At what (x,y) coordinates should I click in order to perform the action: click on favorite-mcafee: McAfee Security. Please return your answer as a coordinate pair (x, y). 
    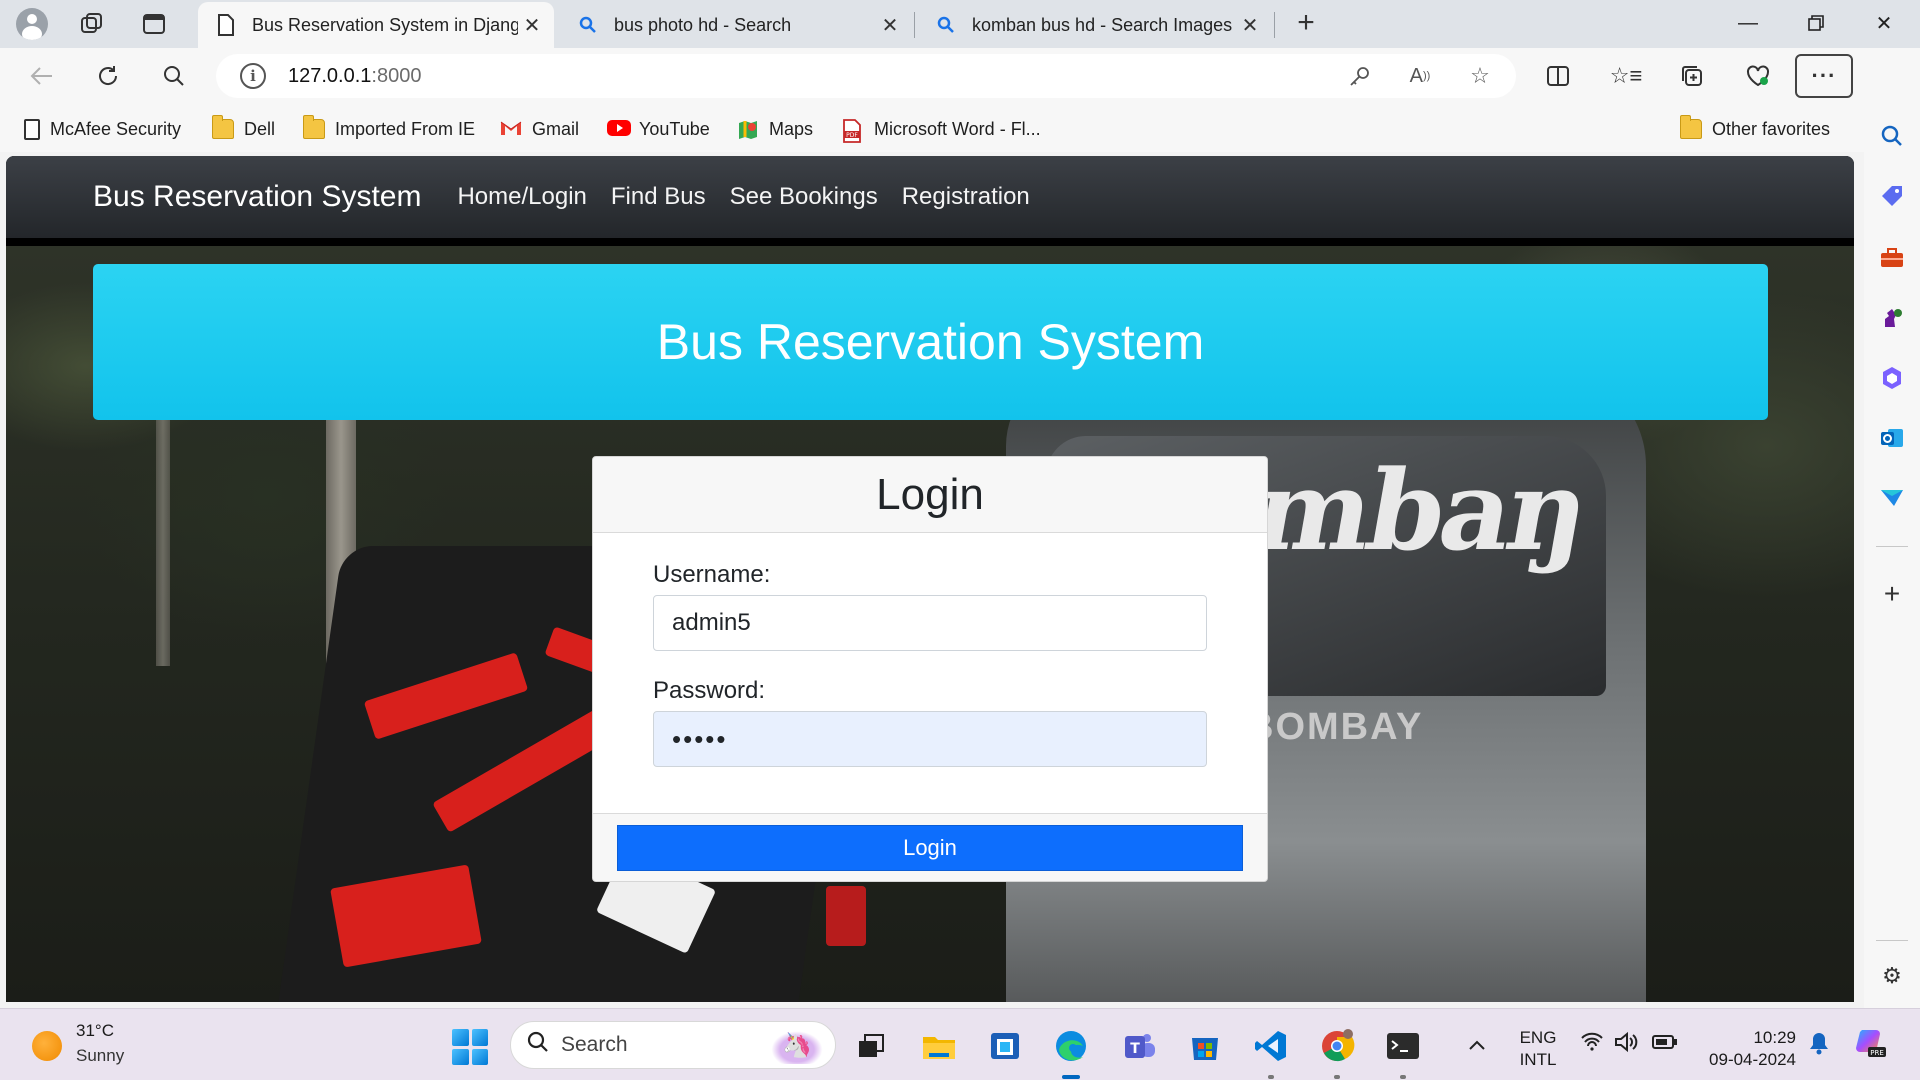
    Looking at the image, I should click on (102, 129).